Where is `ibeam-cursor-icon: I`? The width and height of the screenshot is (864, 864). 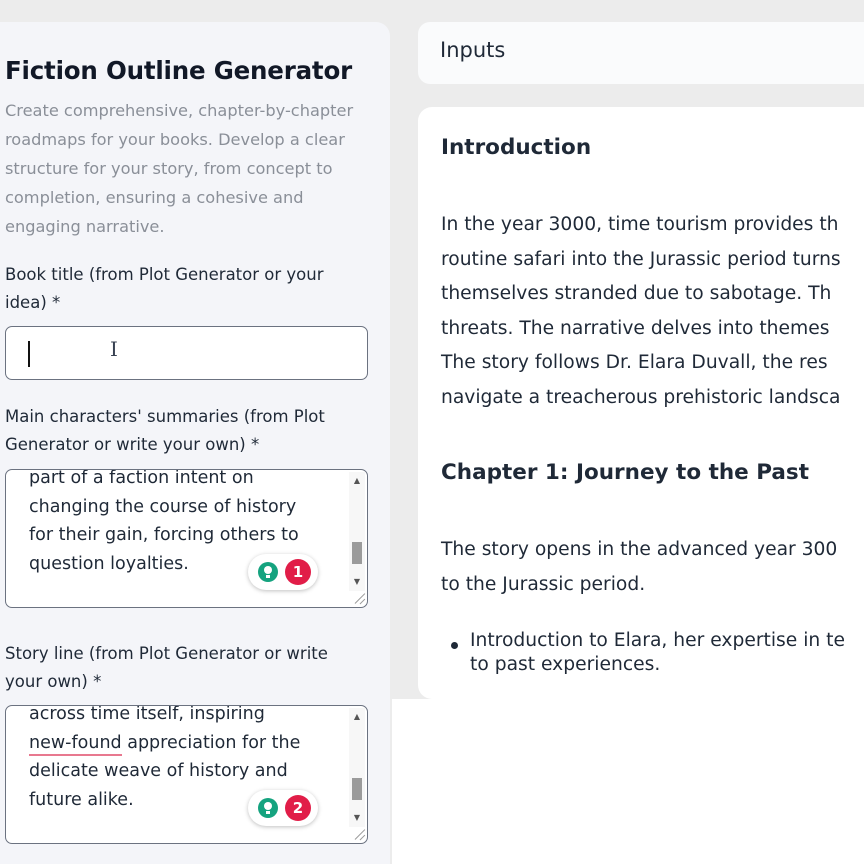
ibeam-cursor-icon: I is located at coordinates (114, 349).